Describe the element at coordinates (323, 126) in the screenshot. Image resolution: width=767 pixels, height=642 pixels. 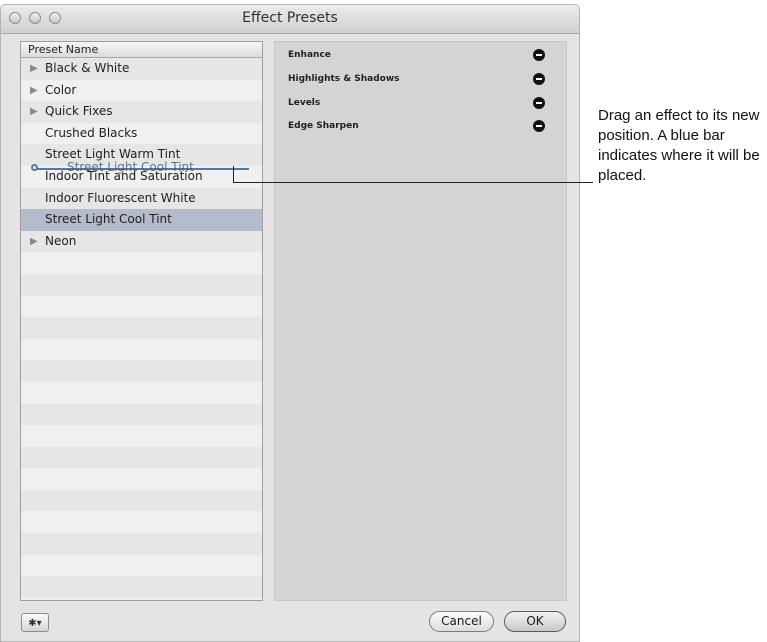
I see `effect-item-edge-sharpen: Edge Sharpen` at that location.